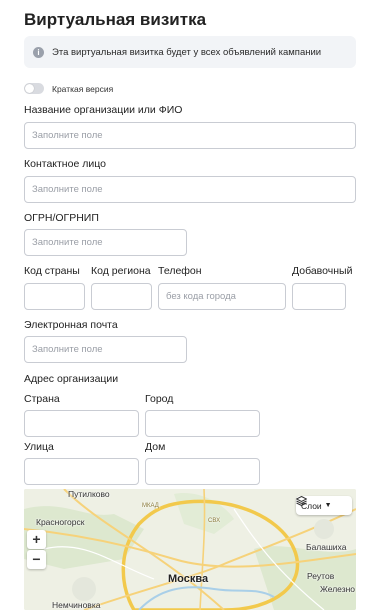 The height and width of the screenshot is (610, 370). What do you see at coordinates (89, 494) in the screenshot?
I see `map-label-putilkovo: Путилково` at bounding box center [89, 494].